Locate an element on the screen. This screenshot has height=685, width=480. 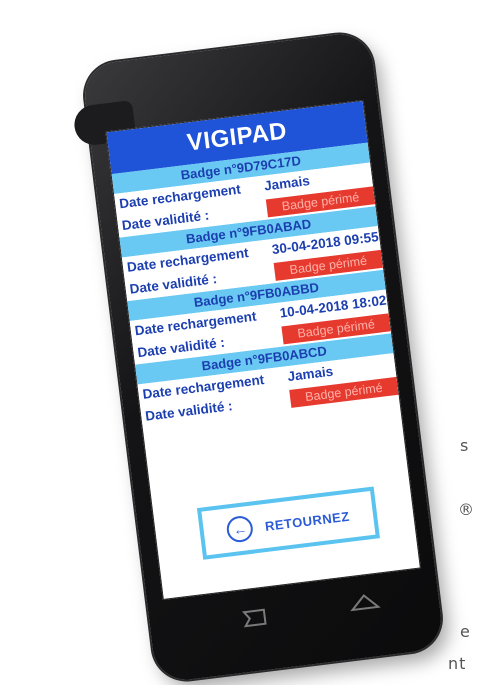
retournez-button: ← RETOURNEZ is located at coordinates (288, 523).